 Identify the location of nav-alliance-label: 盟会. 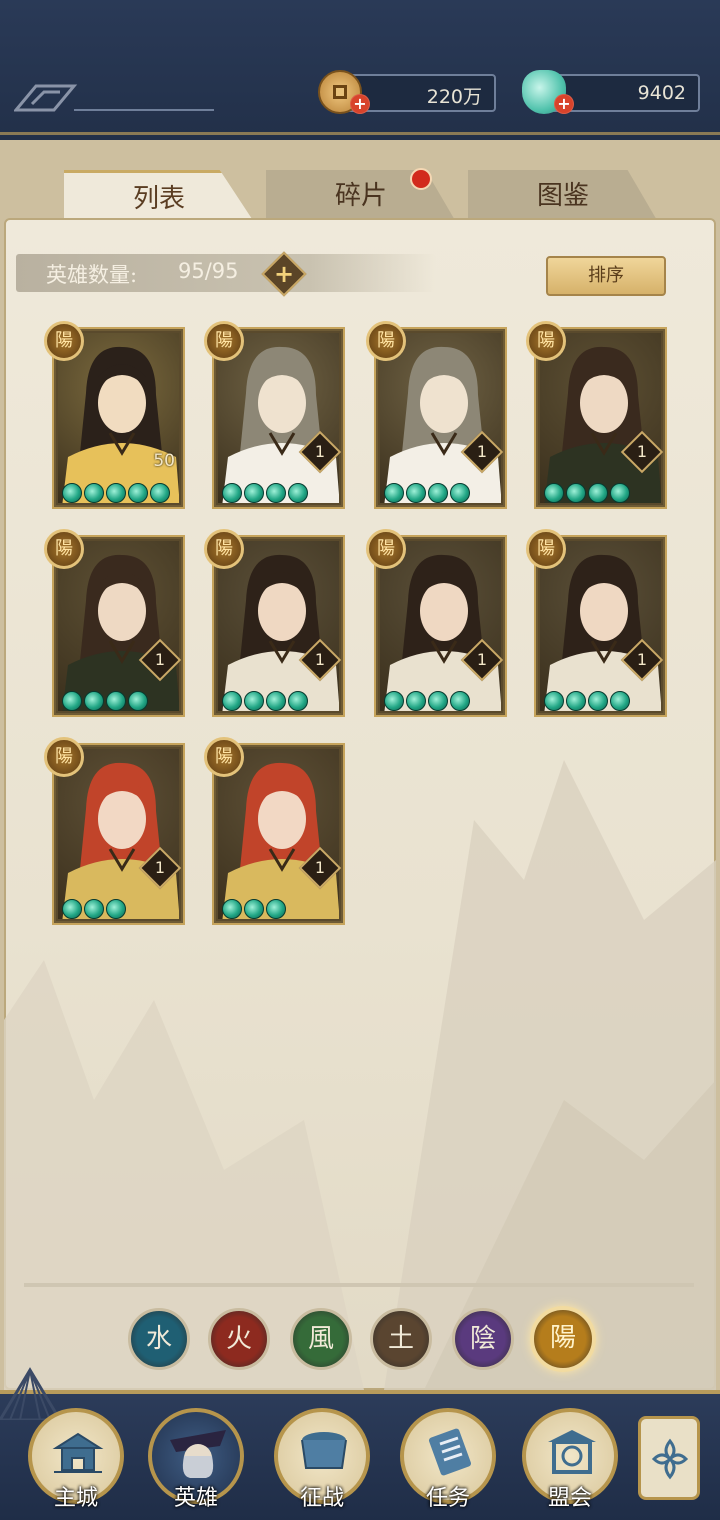
(569, 1498).